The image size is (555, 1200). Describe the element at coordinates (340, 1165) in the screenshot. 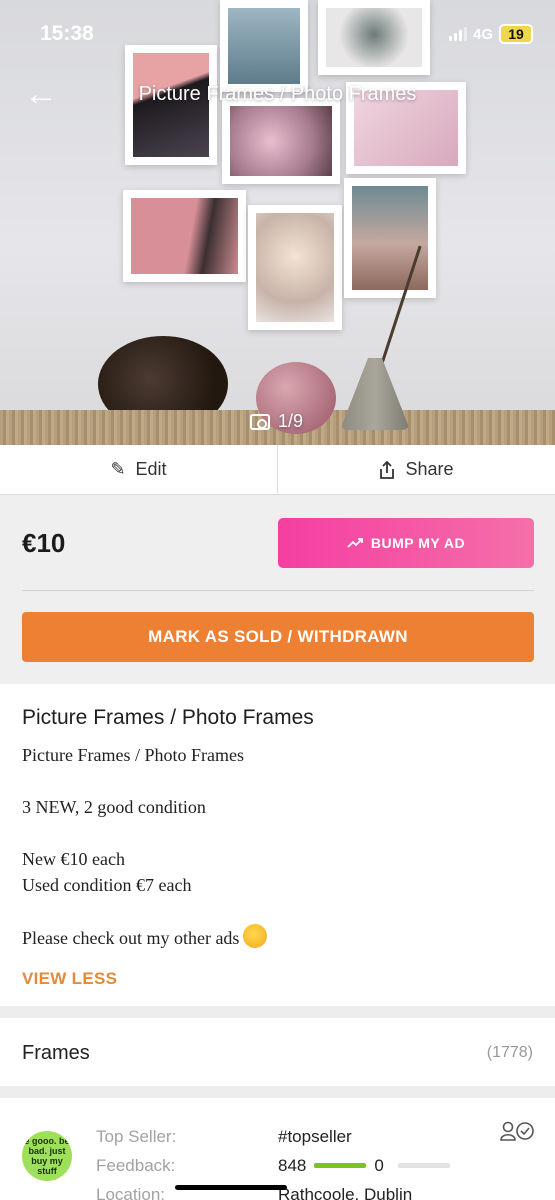

I see `feedback-positive-bar` at that location.